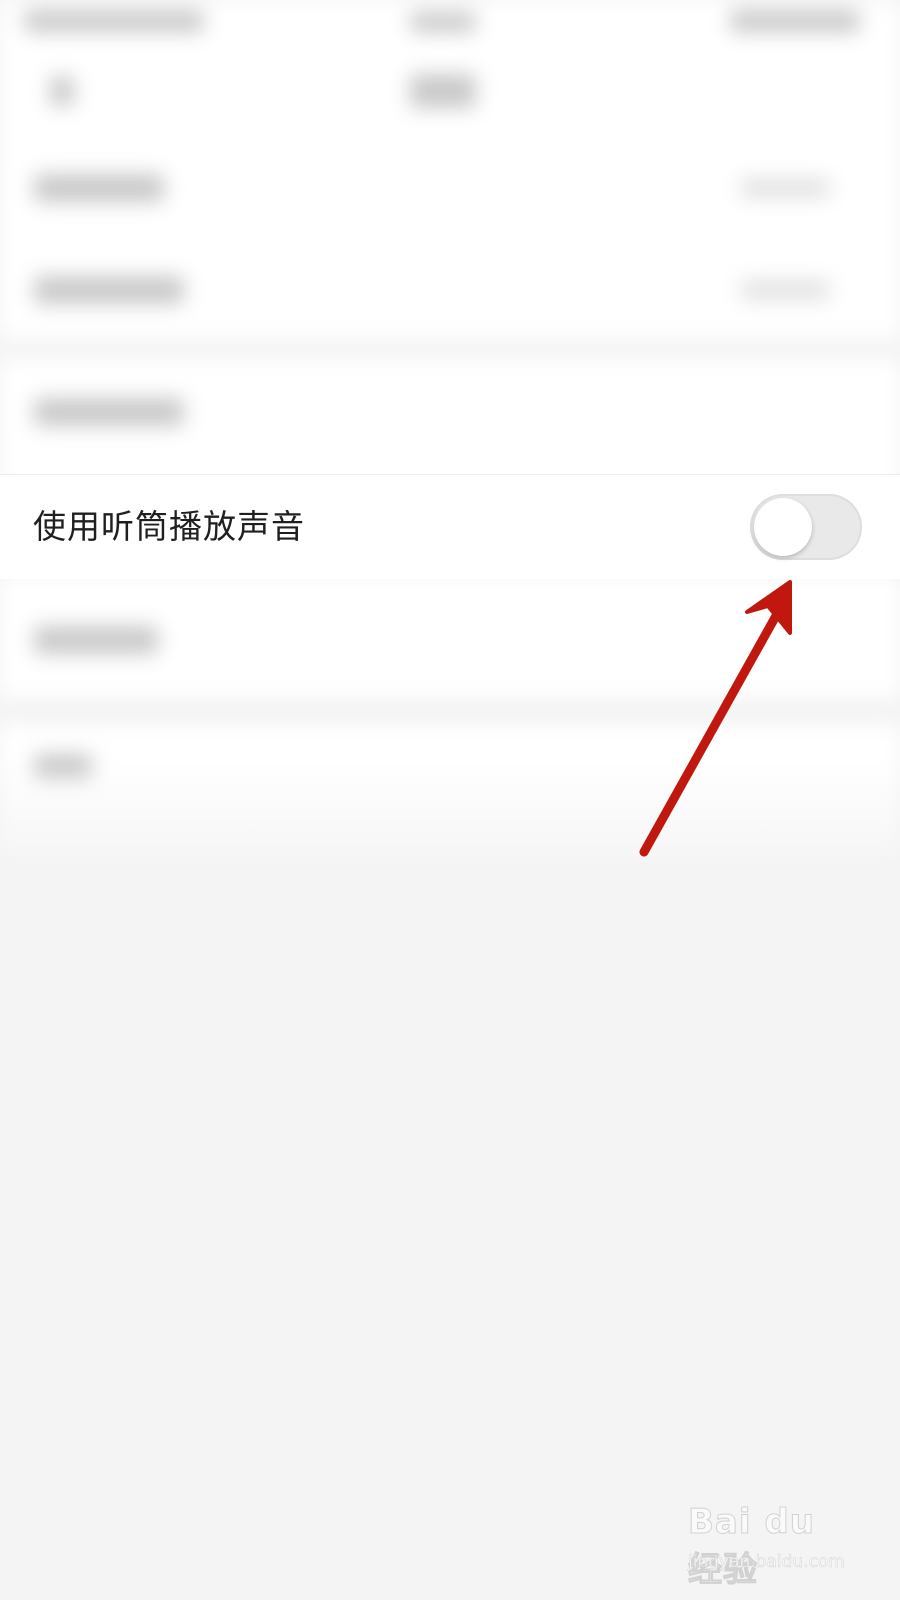  Describe the element at coordinates (109, 290) in the screenshot. I see `setting-row-2-blur` at that location.